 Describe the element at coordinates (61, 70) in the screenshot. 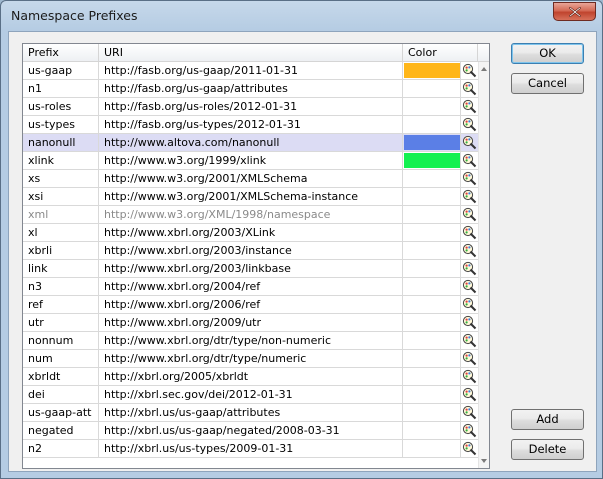

I see `prefix-cell: us-gaap` at that location.